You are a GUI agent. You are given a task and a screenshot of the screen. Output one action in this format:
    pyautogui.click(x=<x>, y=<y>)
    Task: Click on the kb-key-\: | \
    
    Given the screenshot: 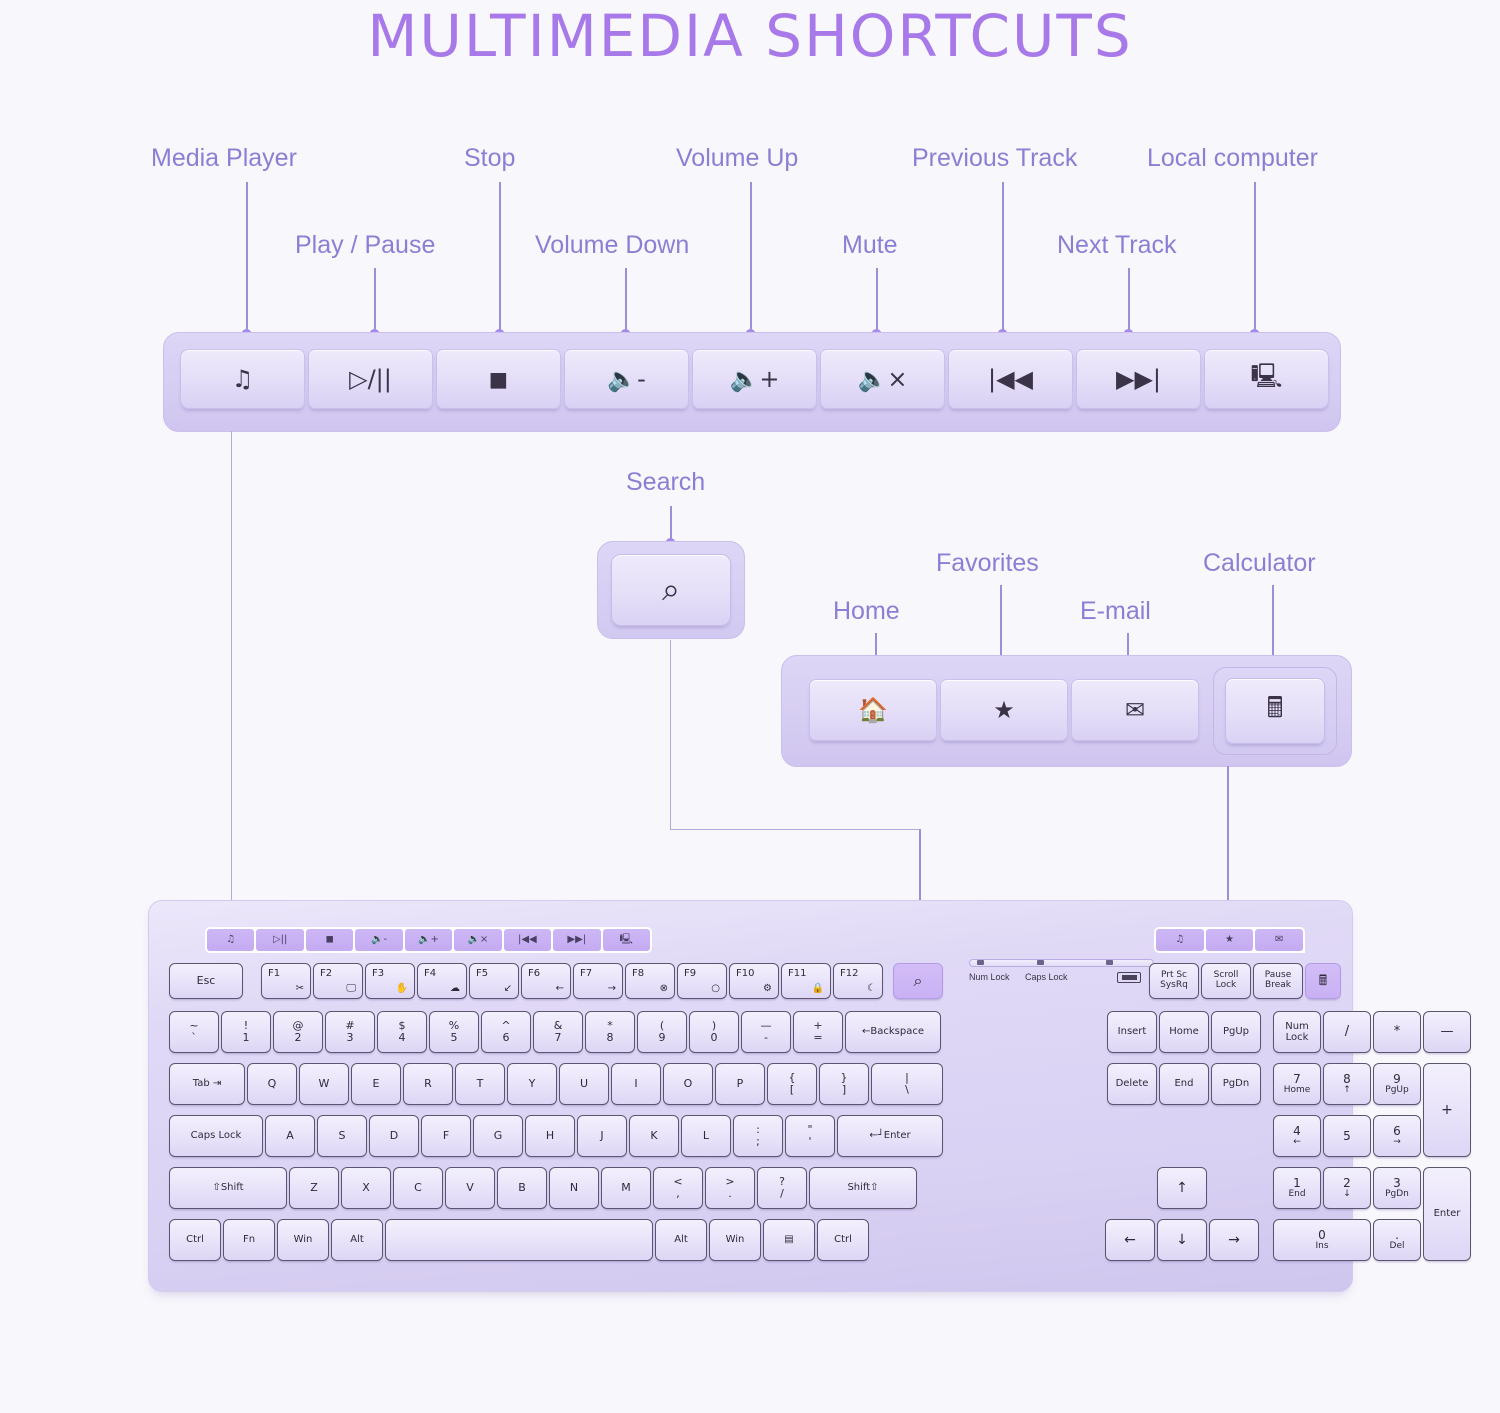 What is the action you would take?
    pyautogui.click(x=907, y=1084)
    